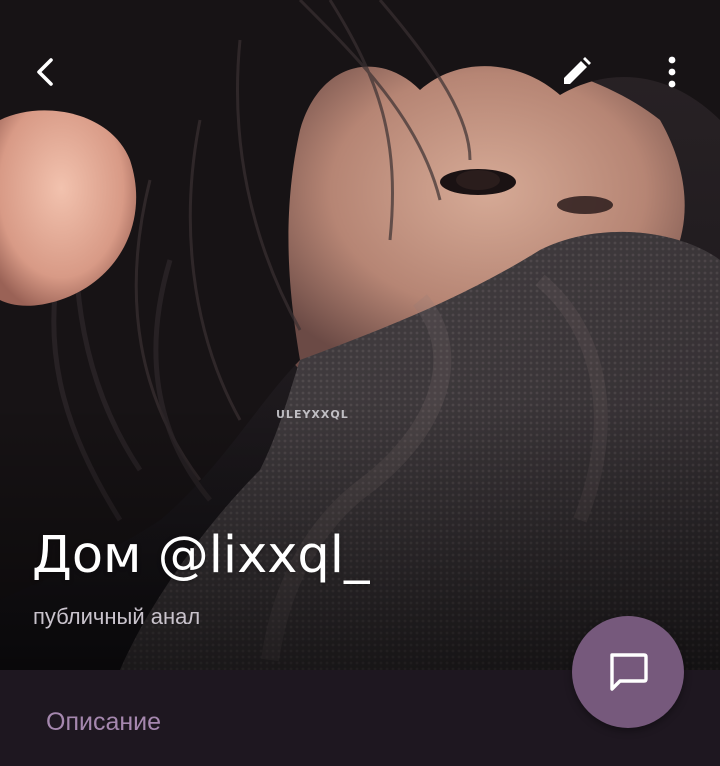 The image size is (720, 766). Describe the element at coordinates (201, 555) in the screenshot. I see `channel-title: Дом @lixxql_` at that location.